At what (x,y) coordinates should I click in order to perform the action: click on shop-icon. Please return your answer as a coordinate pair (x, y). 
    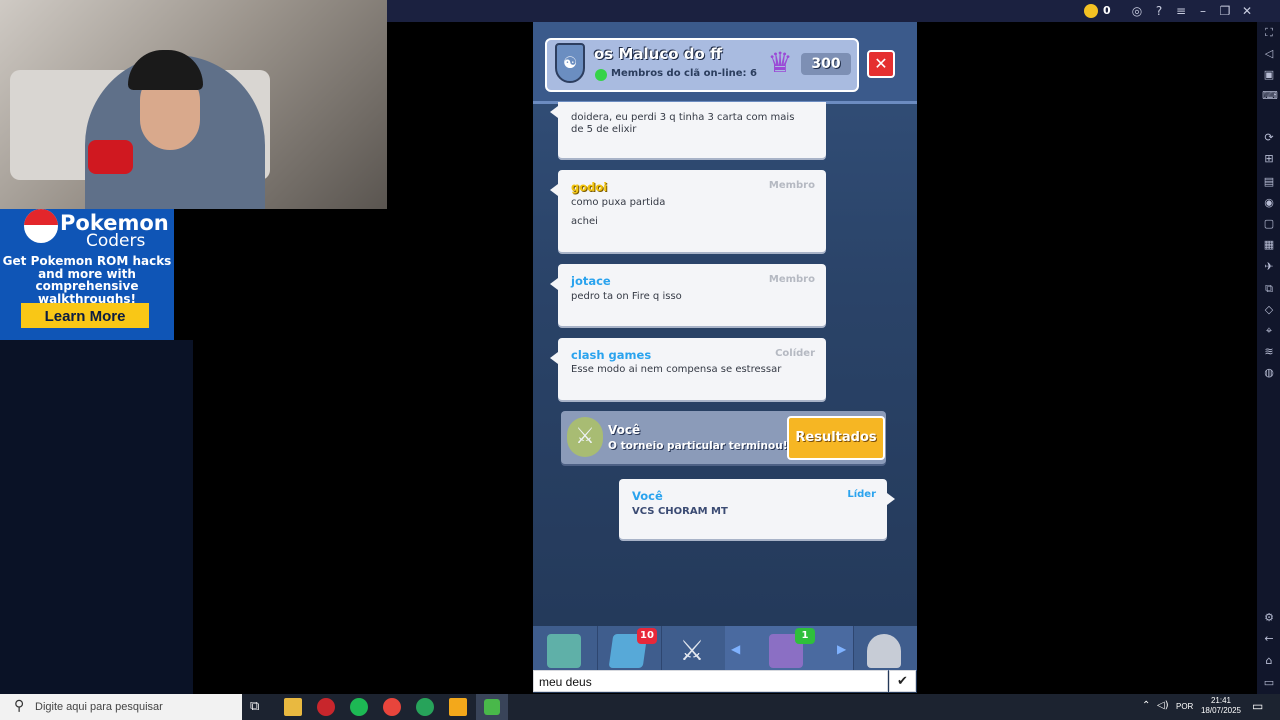
    Looking at the image, I should click on (564, 651).